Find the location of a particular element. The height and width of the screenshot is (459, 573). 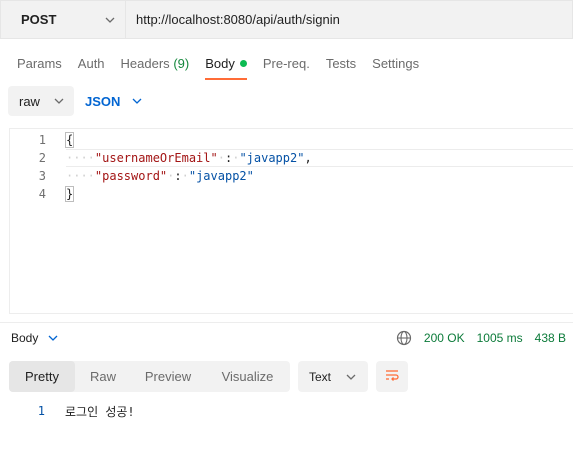

response-header: Body 200 OK 1005 ms 438 B is located at coordinates (286, 337).